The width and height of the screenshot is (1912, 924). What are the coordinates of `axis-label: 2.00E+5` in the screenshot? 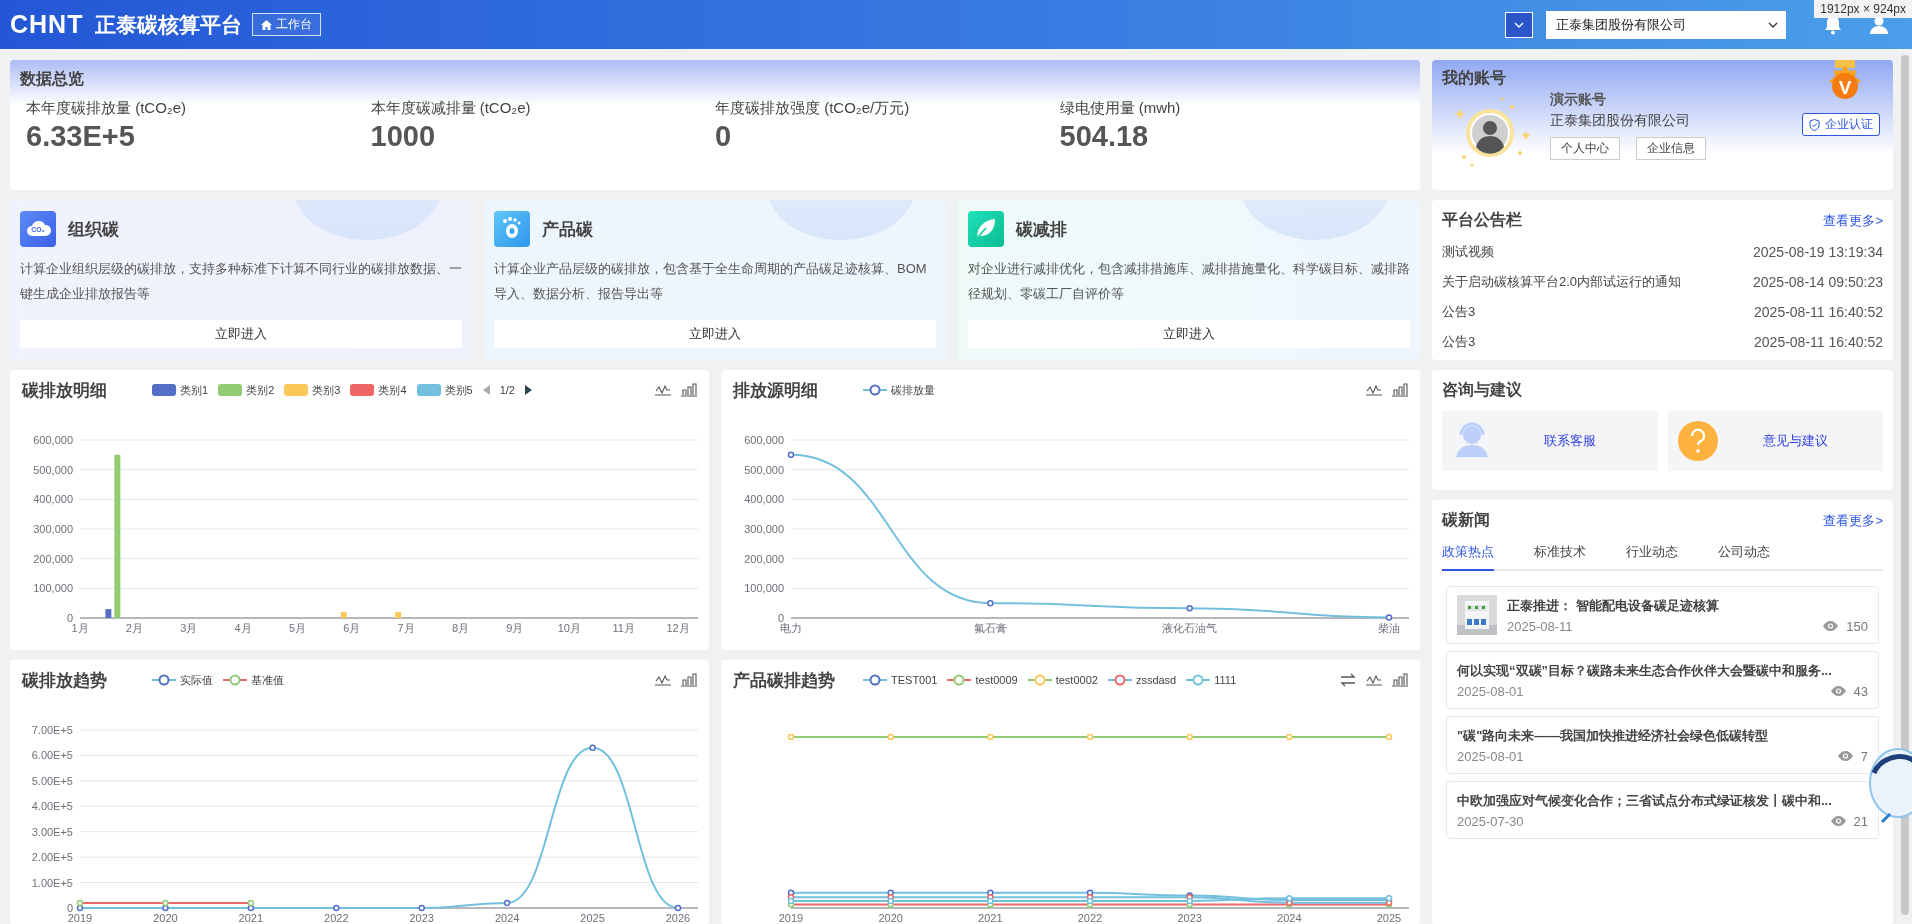 It's located at (52, 857).